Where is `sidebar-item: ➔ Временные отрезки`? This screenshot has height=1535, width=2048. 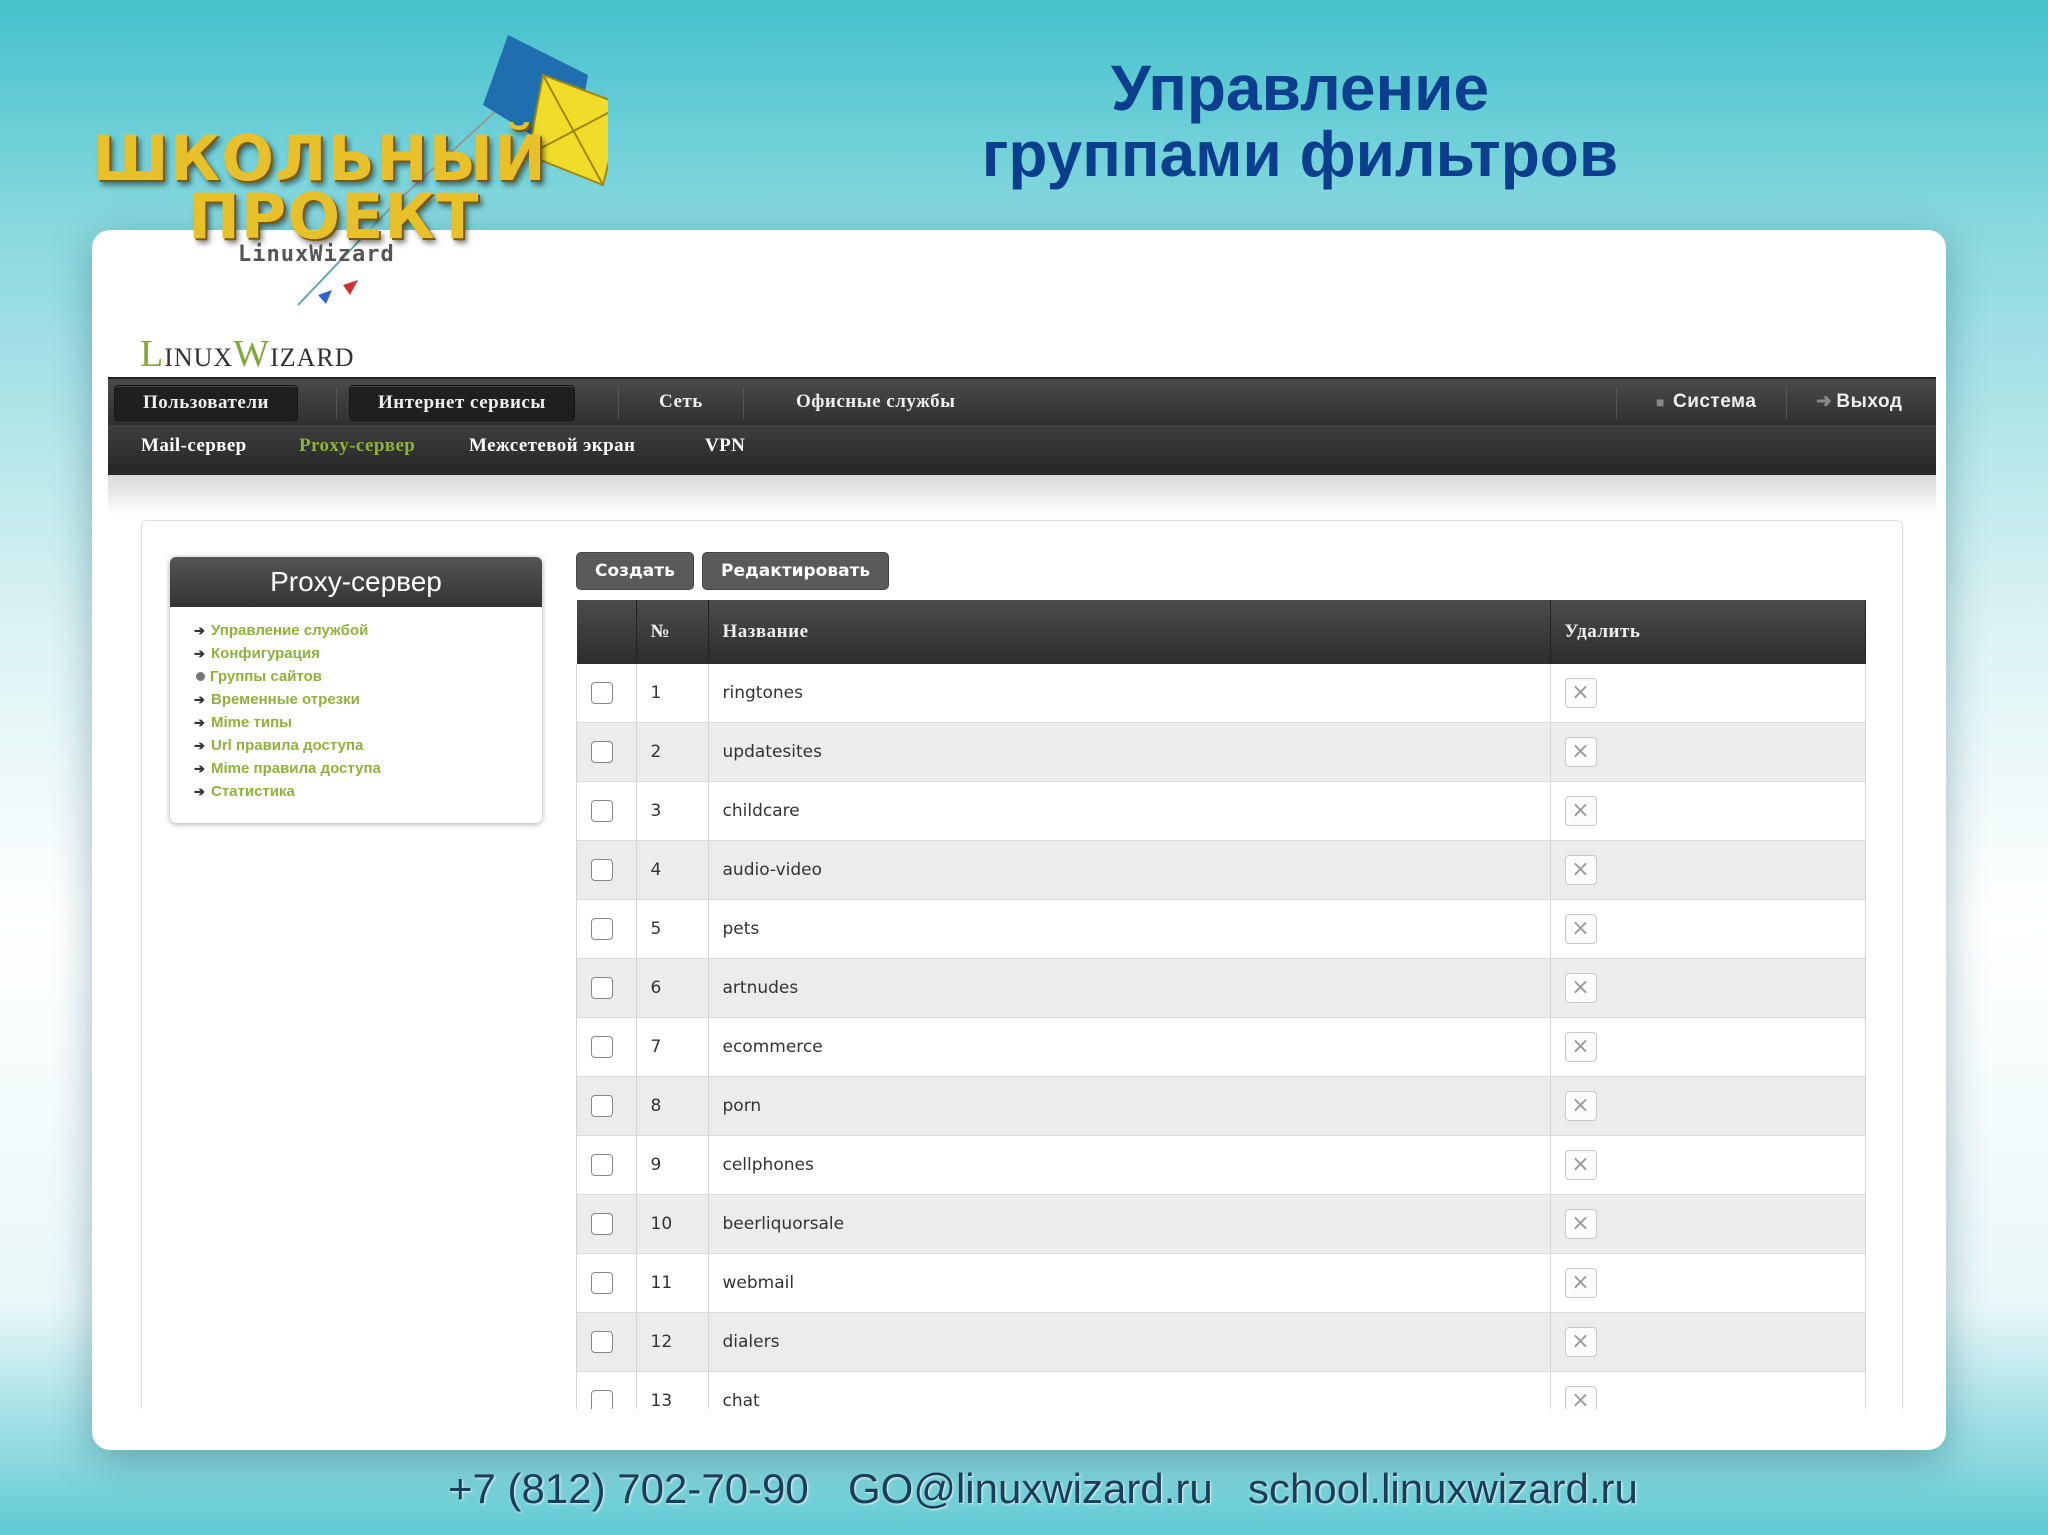
sidebar-item: ➔ Временные отрезки is located at coordinates (368, 699).